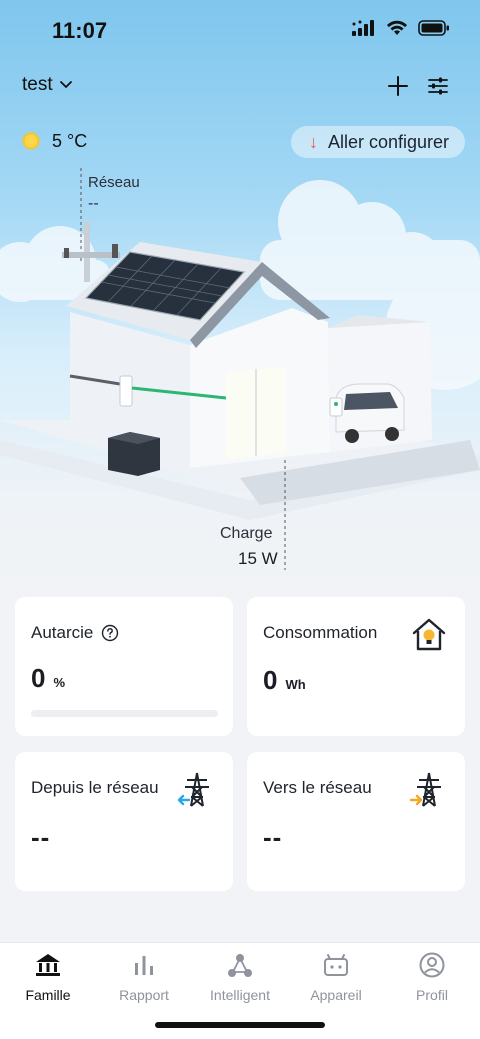  I want to click on consumption-unit: Wh, so click(295, 684).